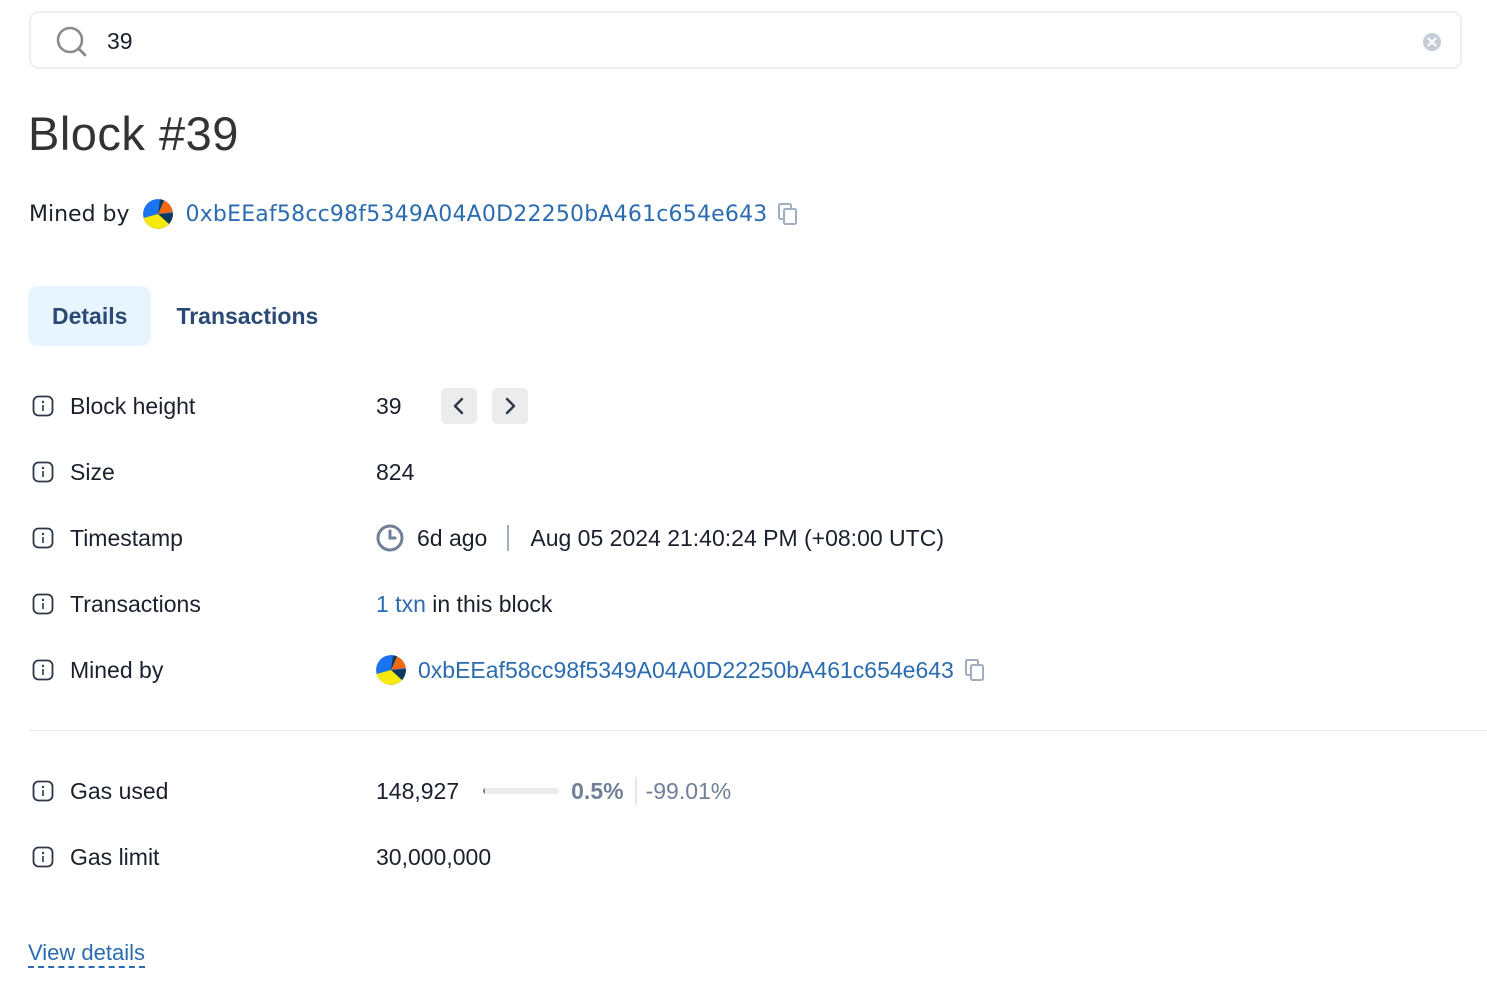  What do you see at coordinates (521, 791) in the screenshot?
I see `gas-used-progress-bar` at bounding box center [521, 791].